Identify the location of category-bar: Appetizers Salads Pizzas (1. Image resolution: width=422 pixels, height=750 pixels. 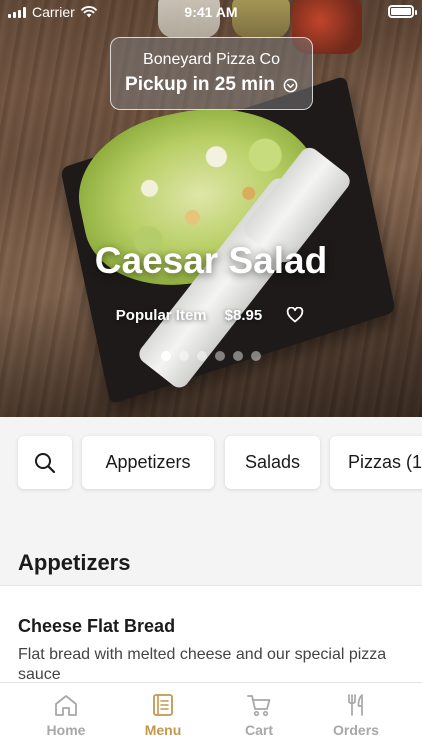
(211, 465).